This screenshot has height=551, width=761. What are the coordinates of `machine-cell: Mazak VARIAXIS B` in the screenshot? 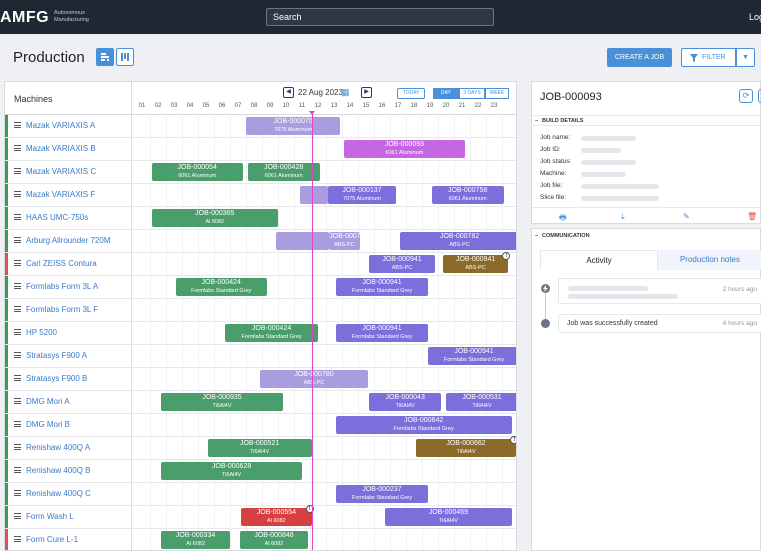 It's located at (68, 149).